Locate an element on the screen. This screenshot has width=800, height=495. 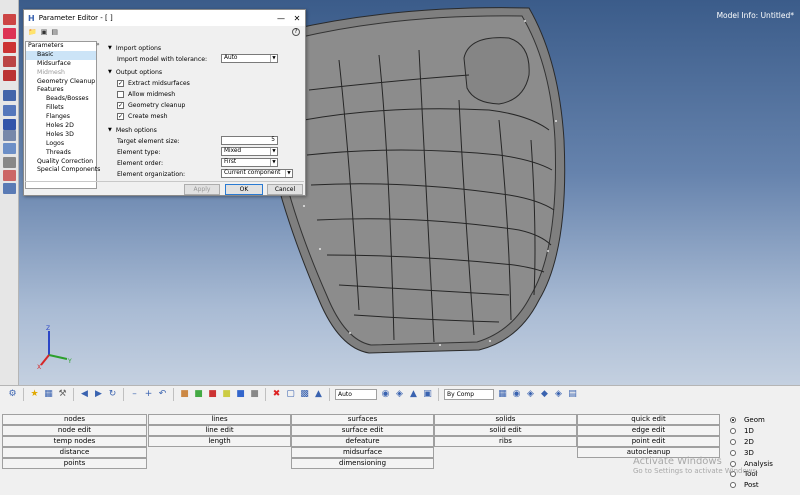
radio-geom: Geom is located at coordinates (751, 420).